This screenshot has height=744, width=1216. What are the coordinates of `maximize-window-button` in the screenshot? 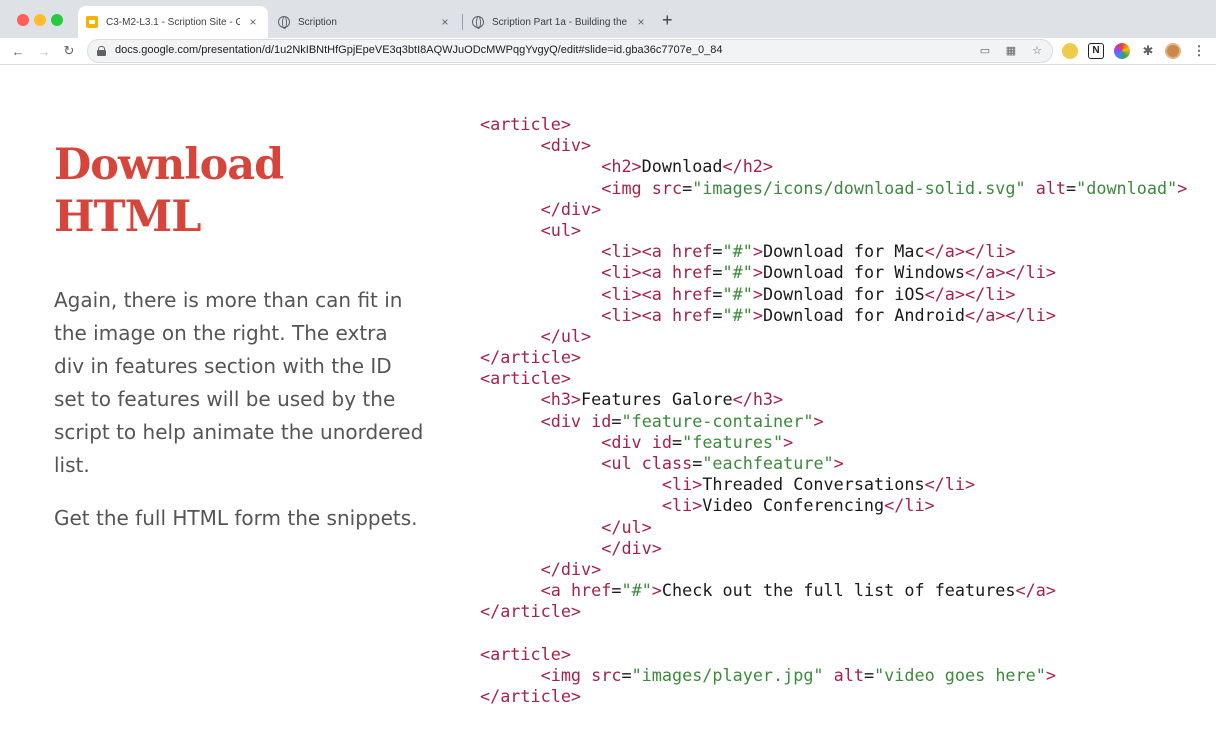 It's located at (57, 20).